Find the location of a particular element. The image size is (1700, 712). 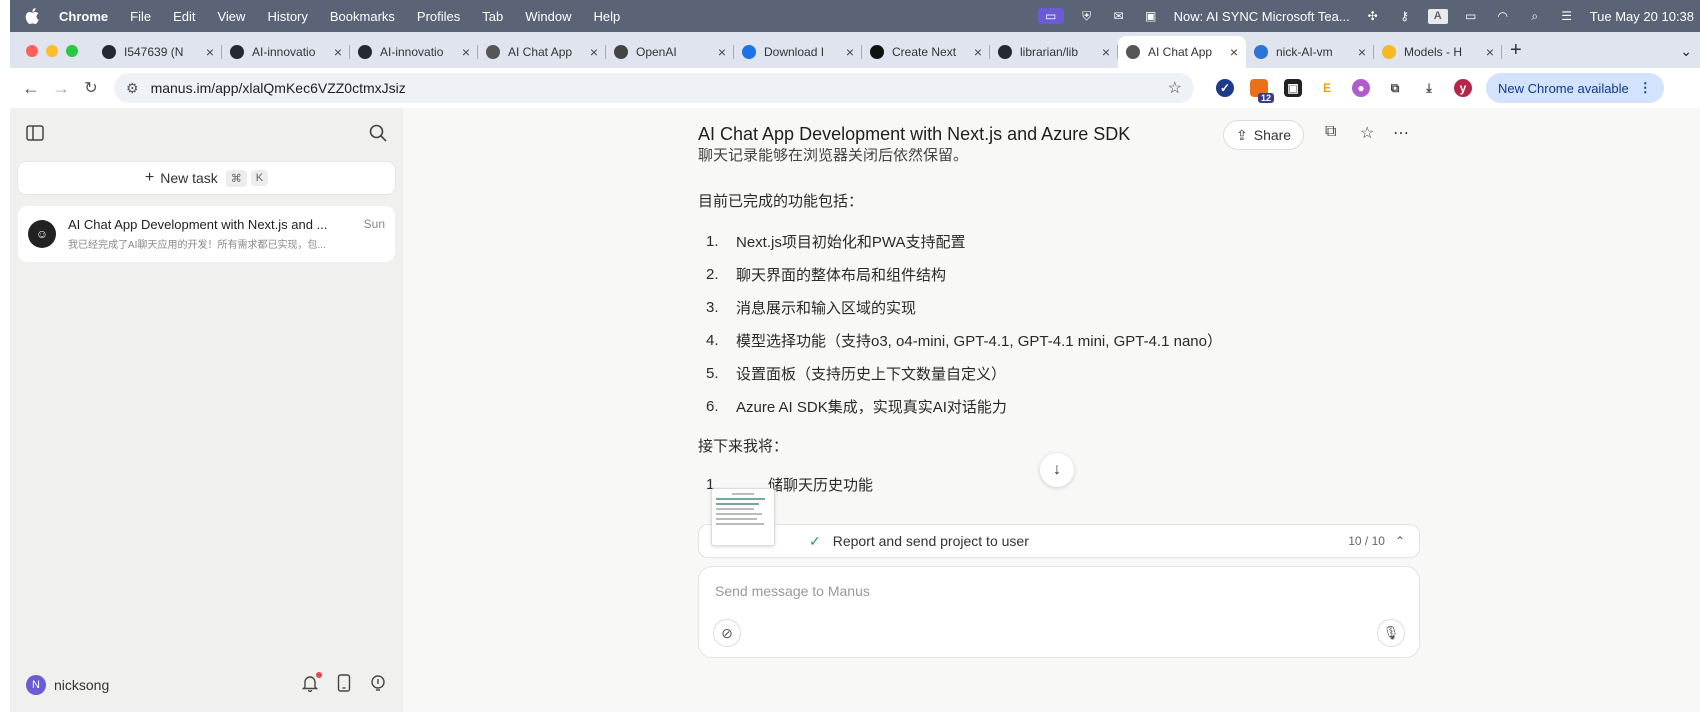

more-options-icon: ⋯ is located at coordinates (1401, 133).